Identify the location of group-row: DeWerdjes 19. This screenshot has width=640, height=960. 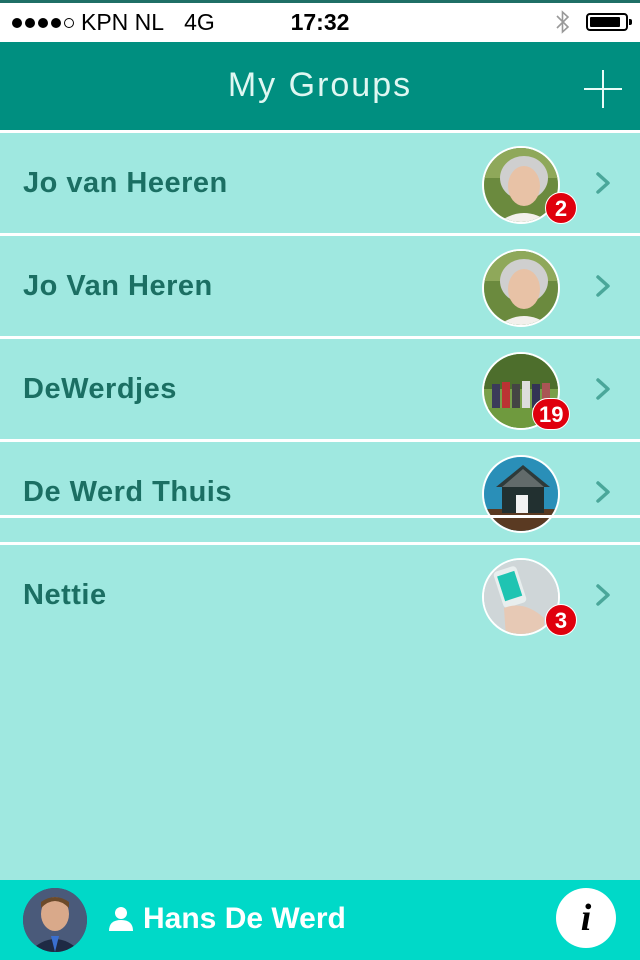
(320, 387).